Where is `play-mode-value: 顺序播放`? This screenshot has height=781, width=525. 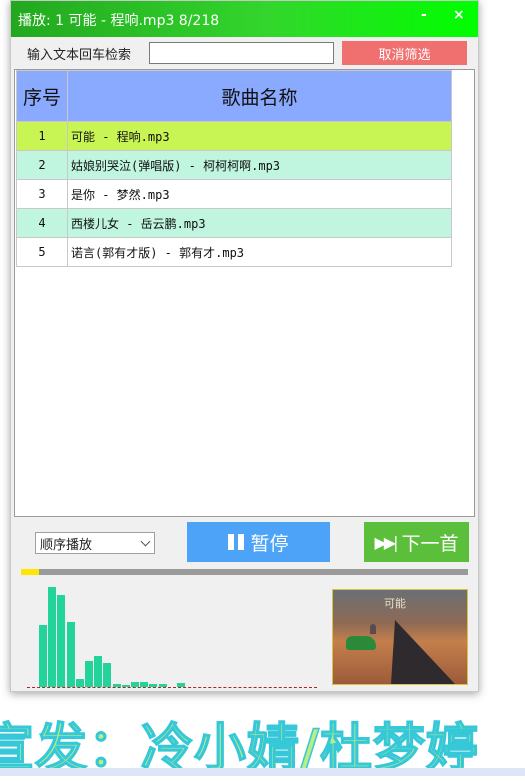 play-mode-value: 顺序播放 is located at coordinates (66, 545).